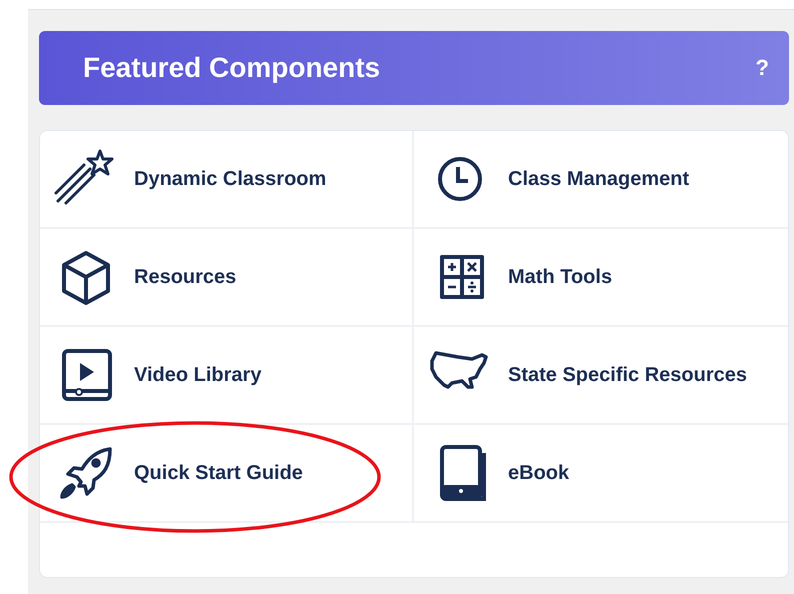 The image size is (794, 594). I want to click on component-link: Video Library, so click(227, 376).